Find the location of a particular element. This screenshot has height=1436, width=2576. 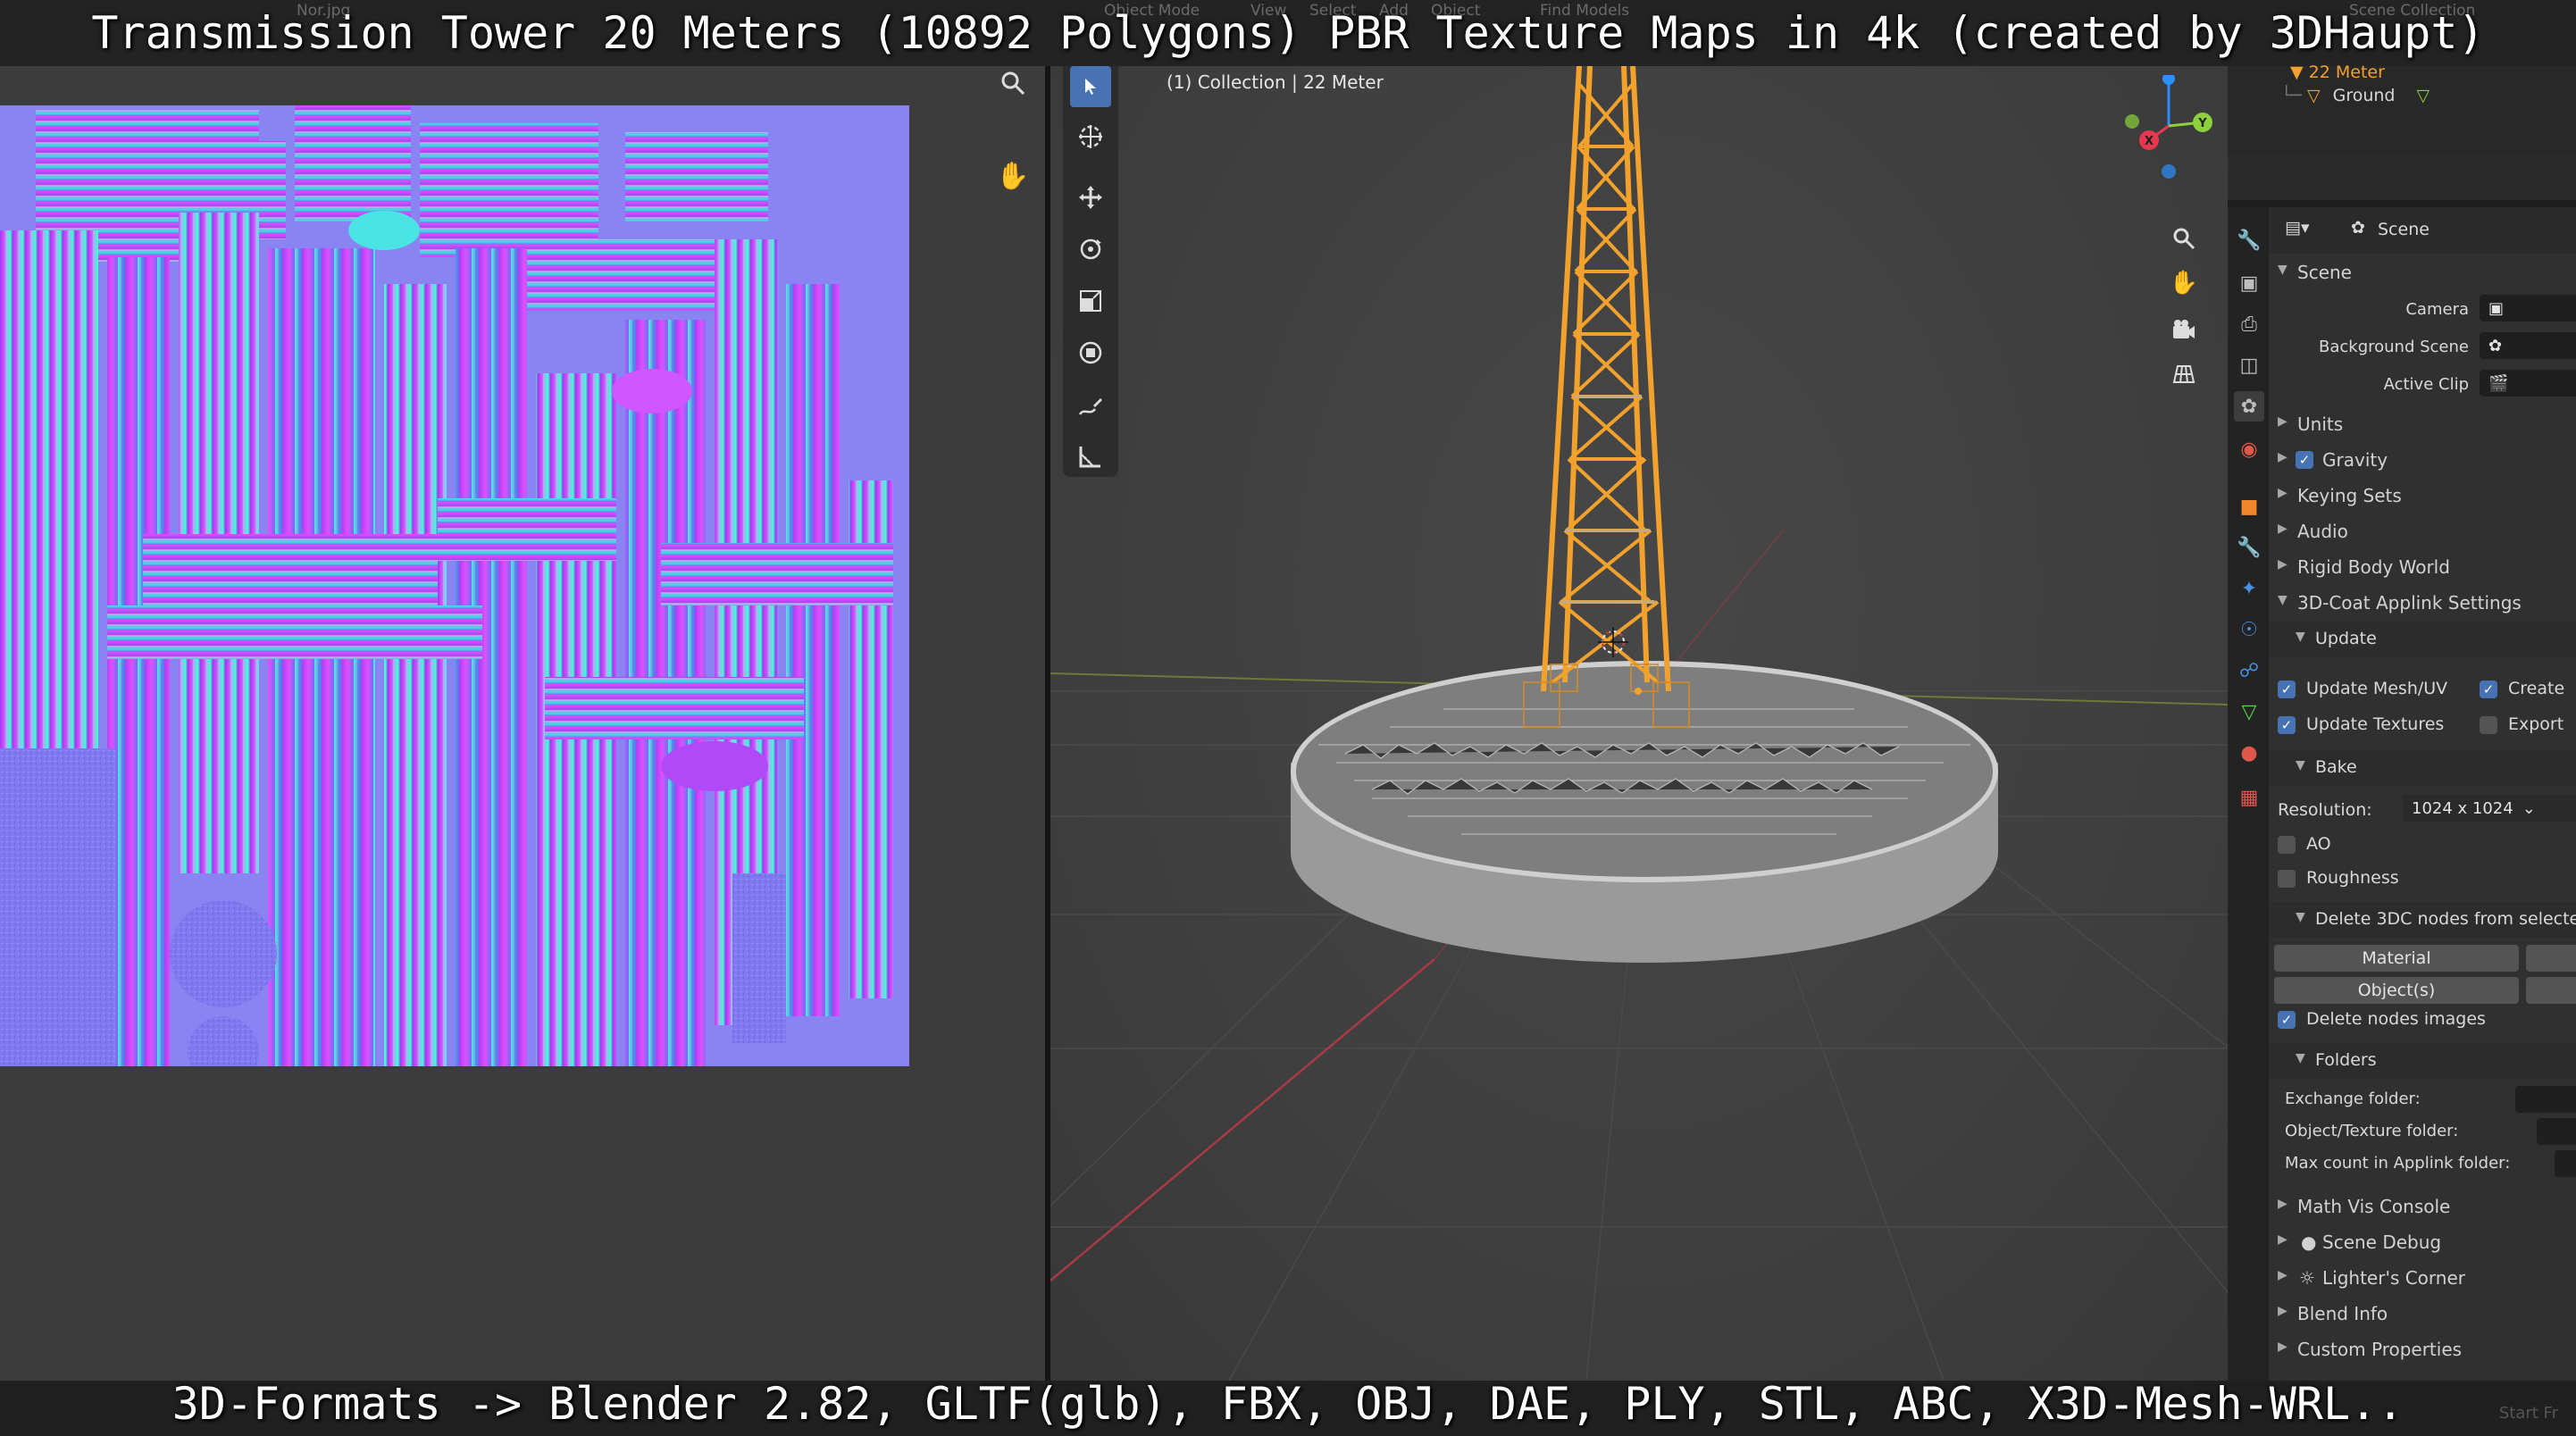

properties-header-label: Scene is located at coordinates (2404, 229).